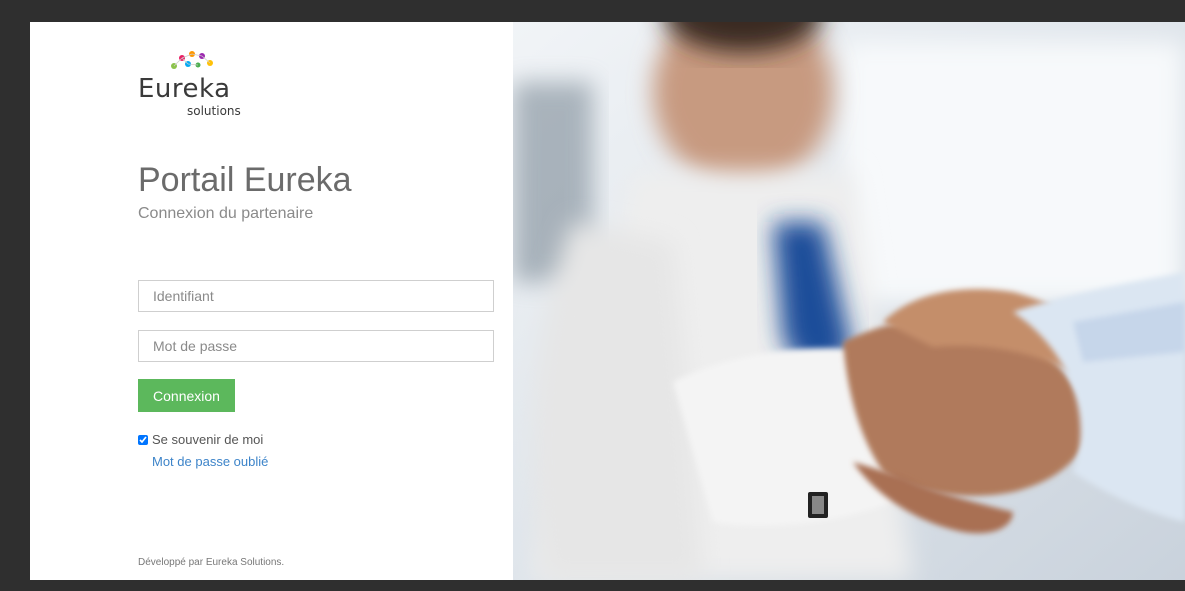  What do you see at coordinates (316, 296) in the screenshot?
I see `username-input` at bounding box center [316, 296].